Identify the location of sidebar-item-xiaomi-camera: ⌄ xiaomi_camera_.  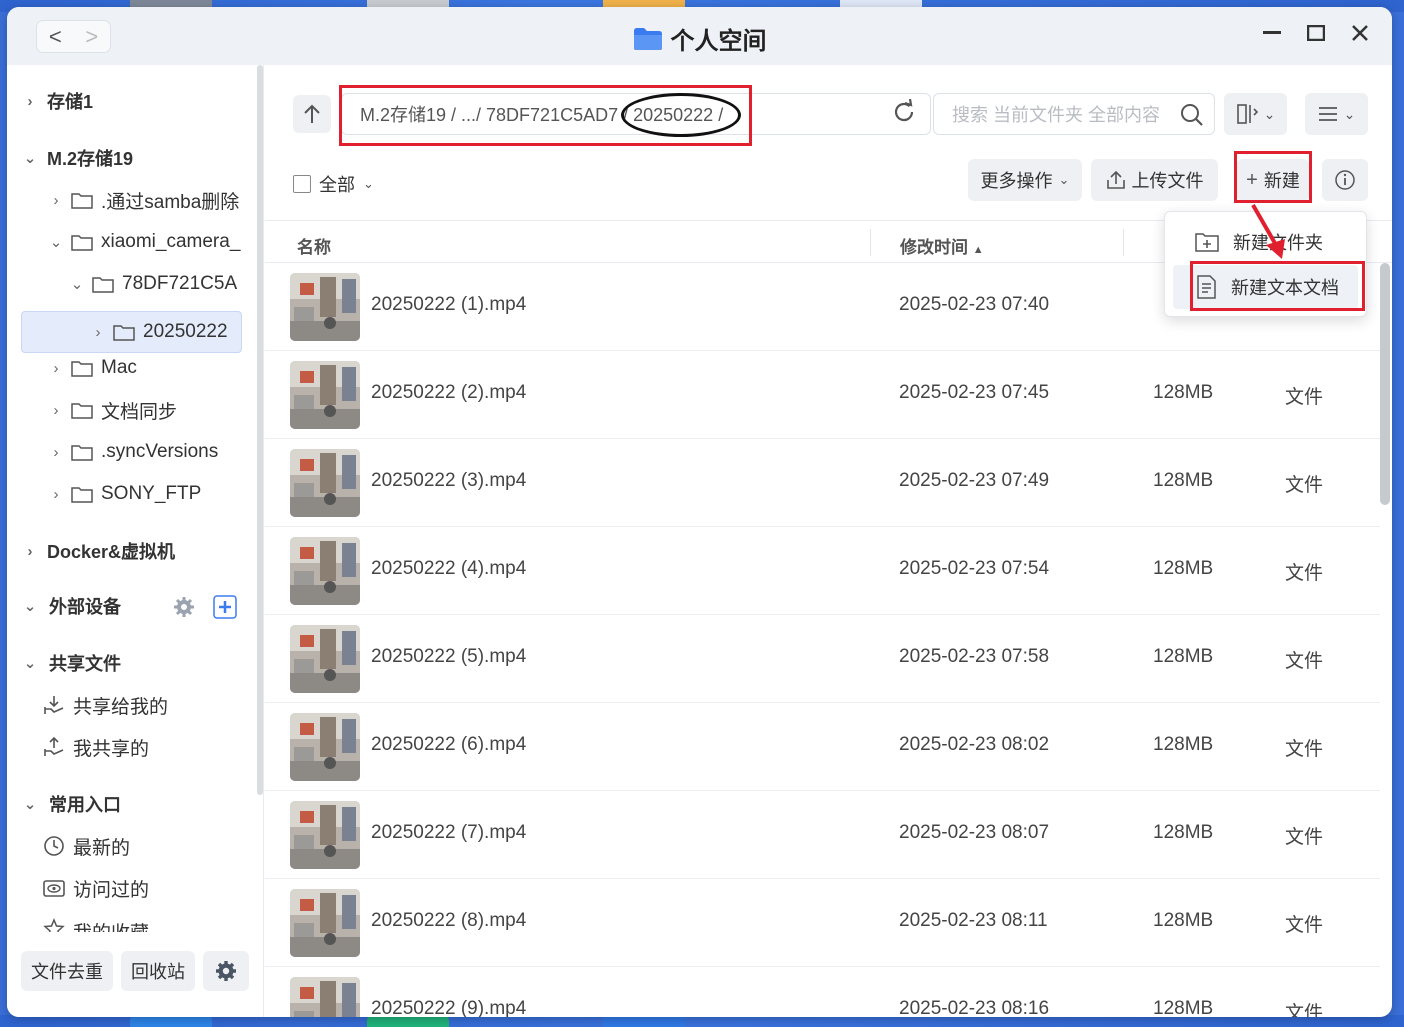
(144, 242).